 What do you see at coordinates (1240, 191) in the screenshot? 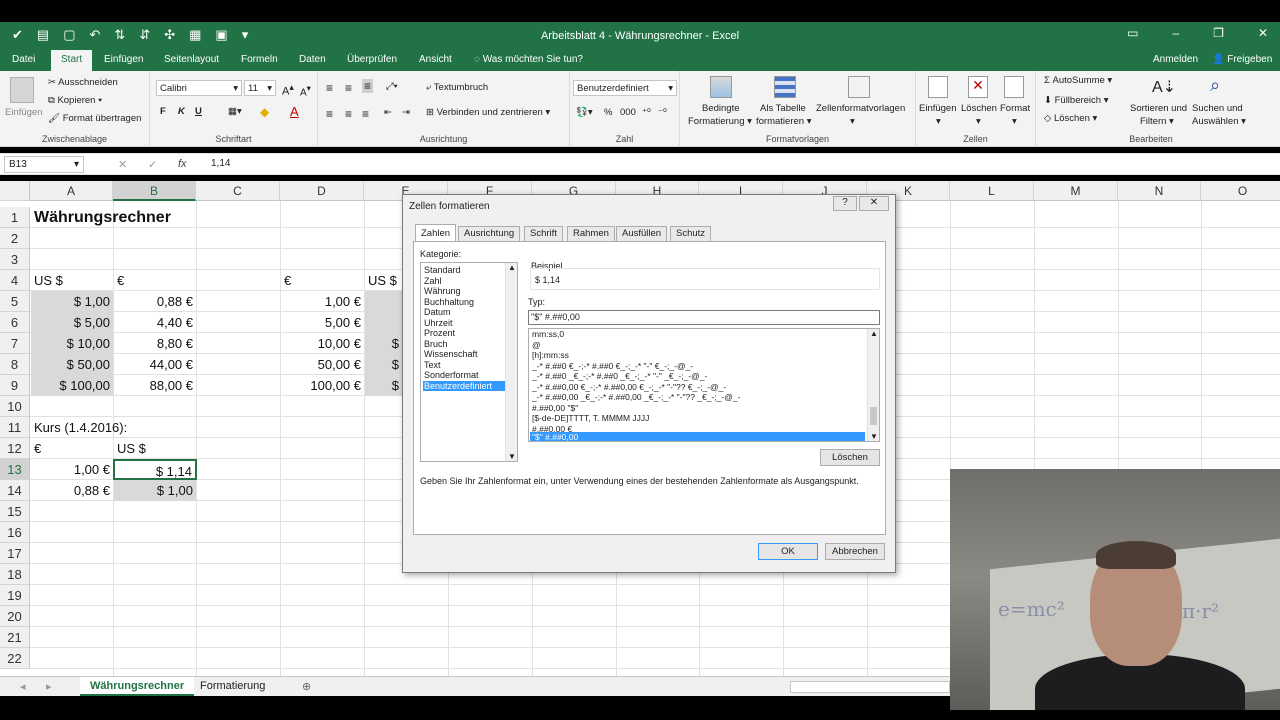
I see `column-header-o: O` at bounding box center [1240, 191].